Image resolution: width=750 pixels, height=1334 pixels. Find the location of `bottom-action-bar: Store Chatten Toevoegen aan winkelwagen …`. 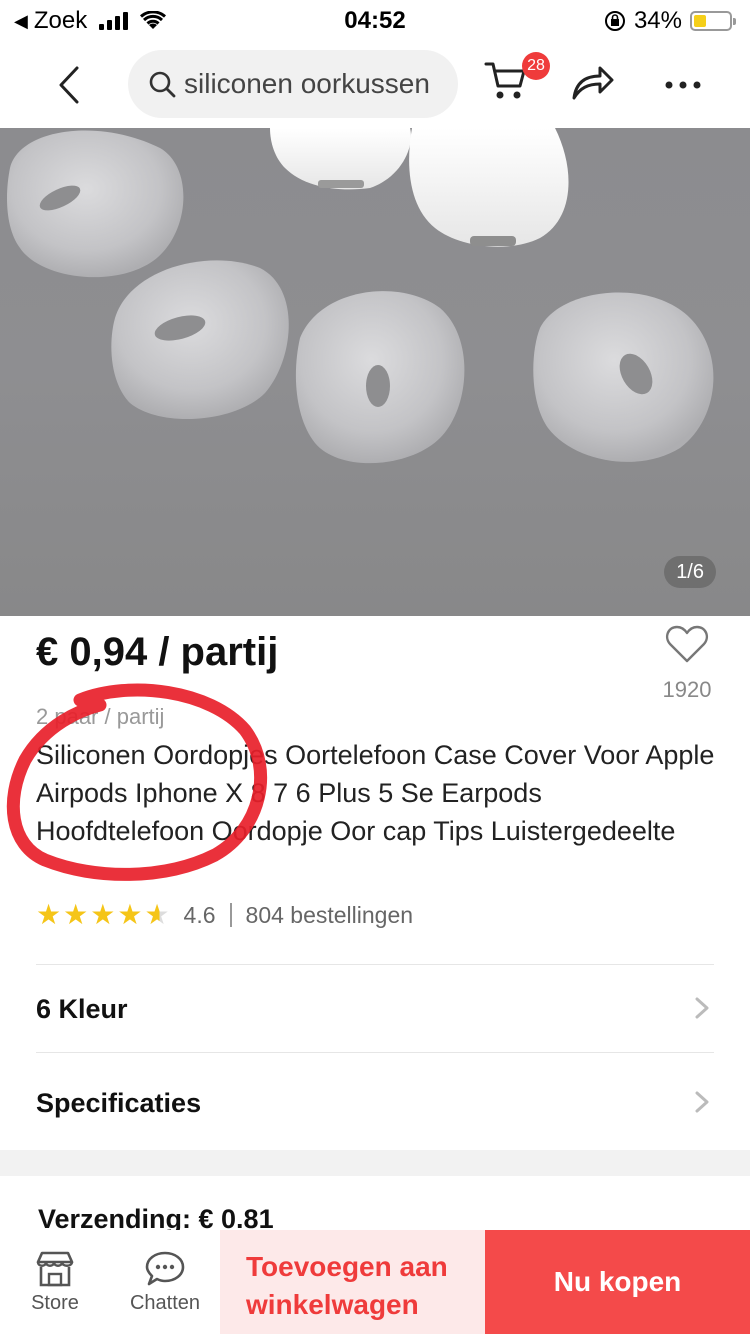

bottom-action-bar: Store Chatten Toevoegen aan winkelwagen … is located at coordinates (375, 1282).